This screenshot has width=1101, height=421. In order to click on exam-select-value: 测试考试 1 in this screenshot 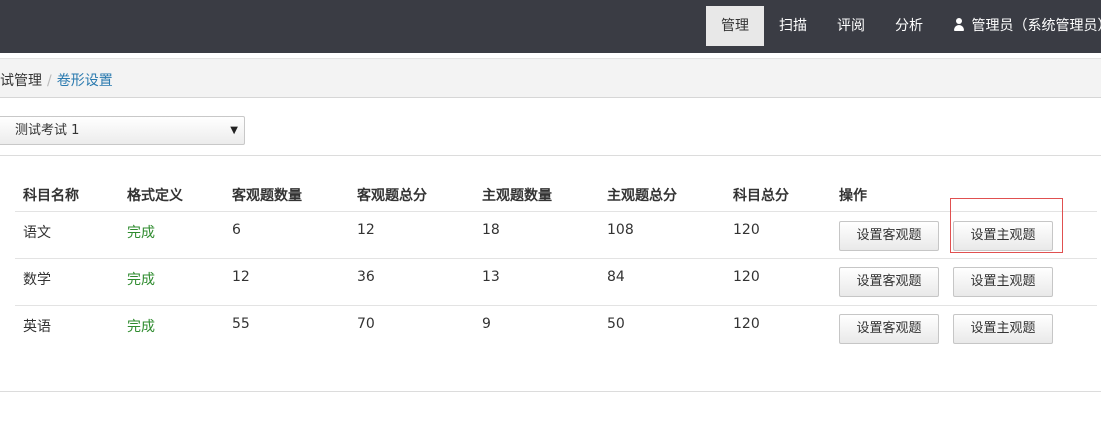, I will do `click(47, 130)`.